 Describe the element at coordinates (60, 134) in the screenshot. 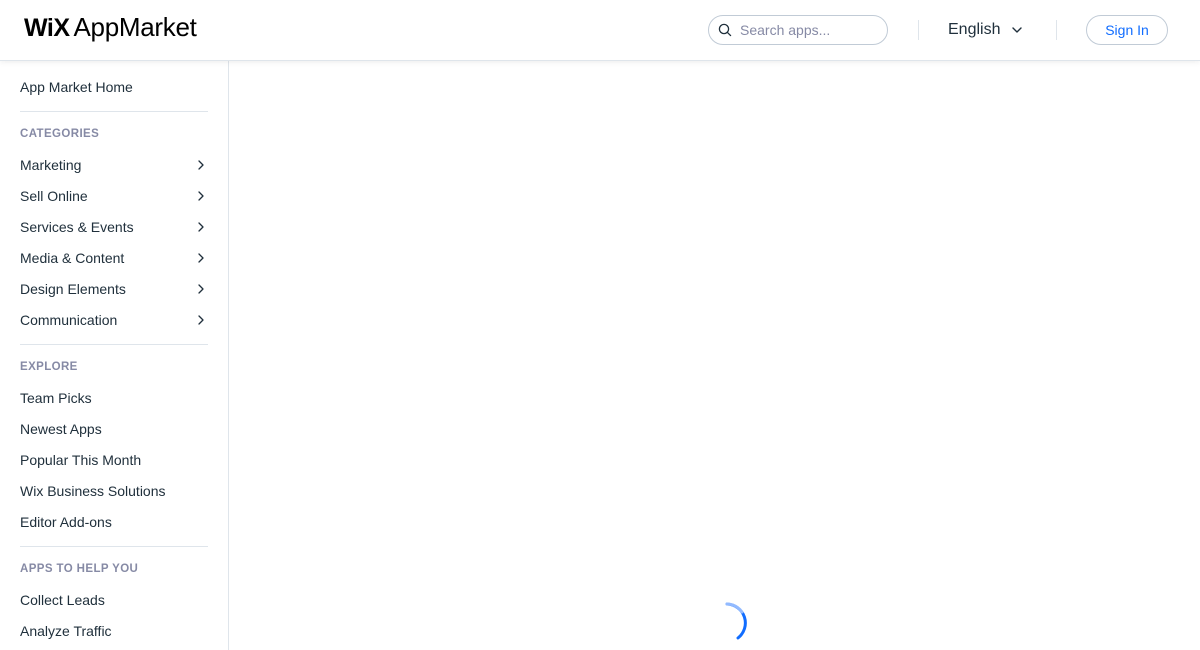

I see `categories-heading: CATEGORIES` at that location.